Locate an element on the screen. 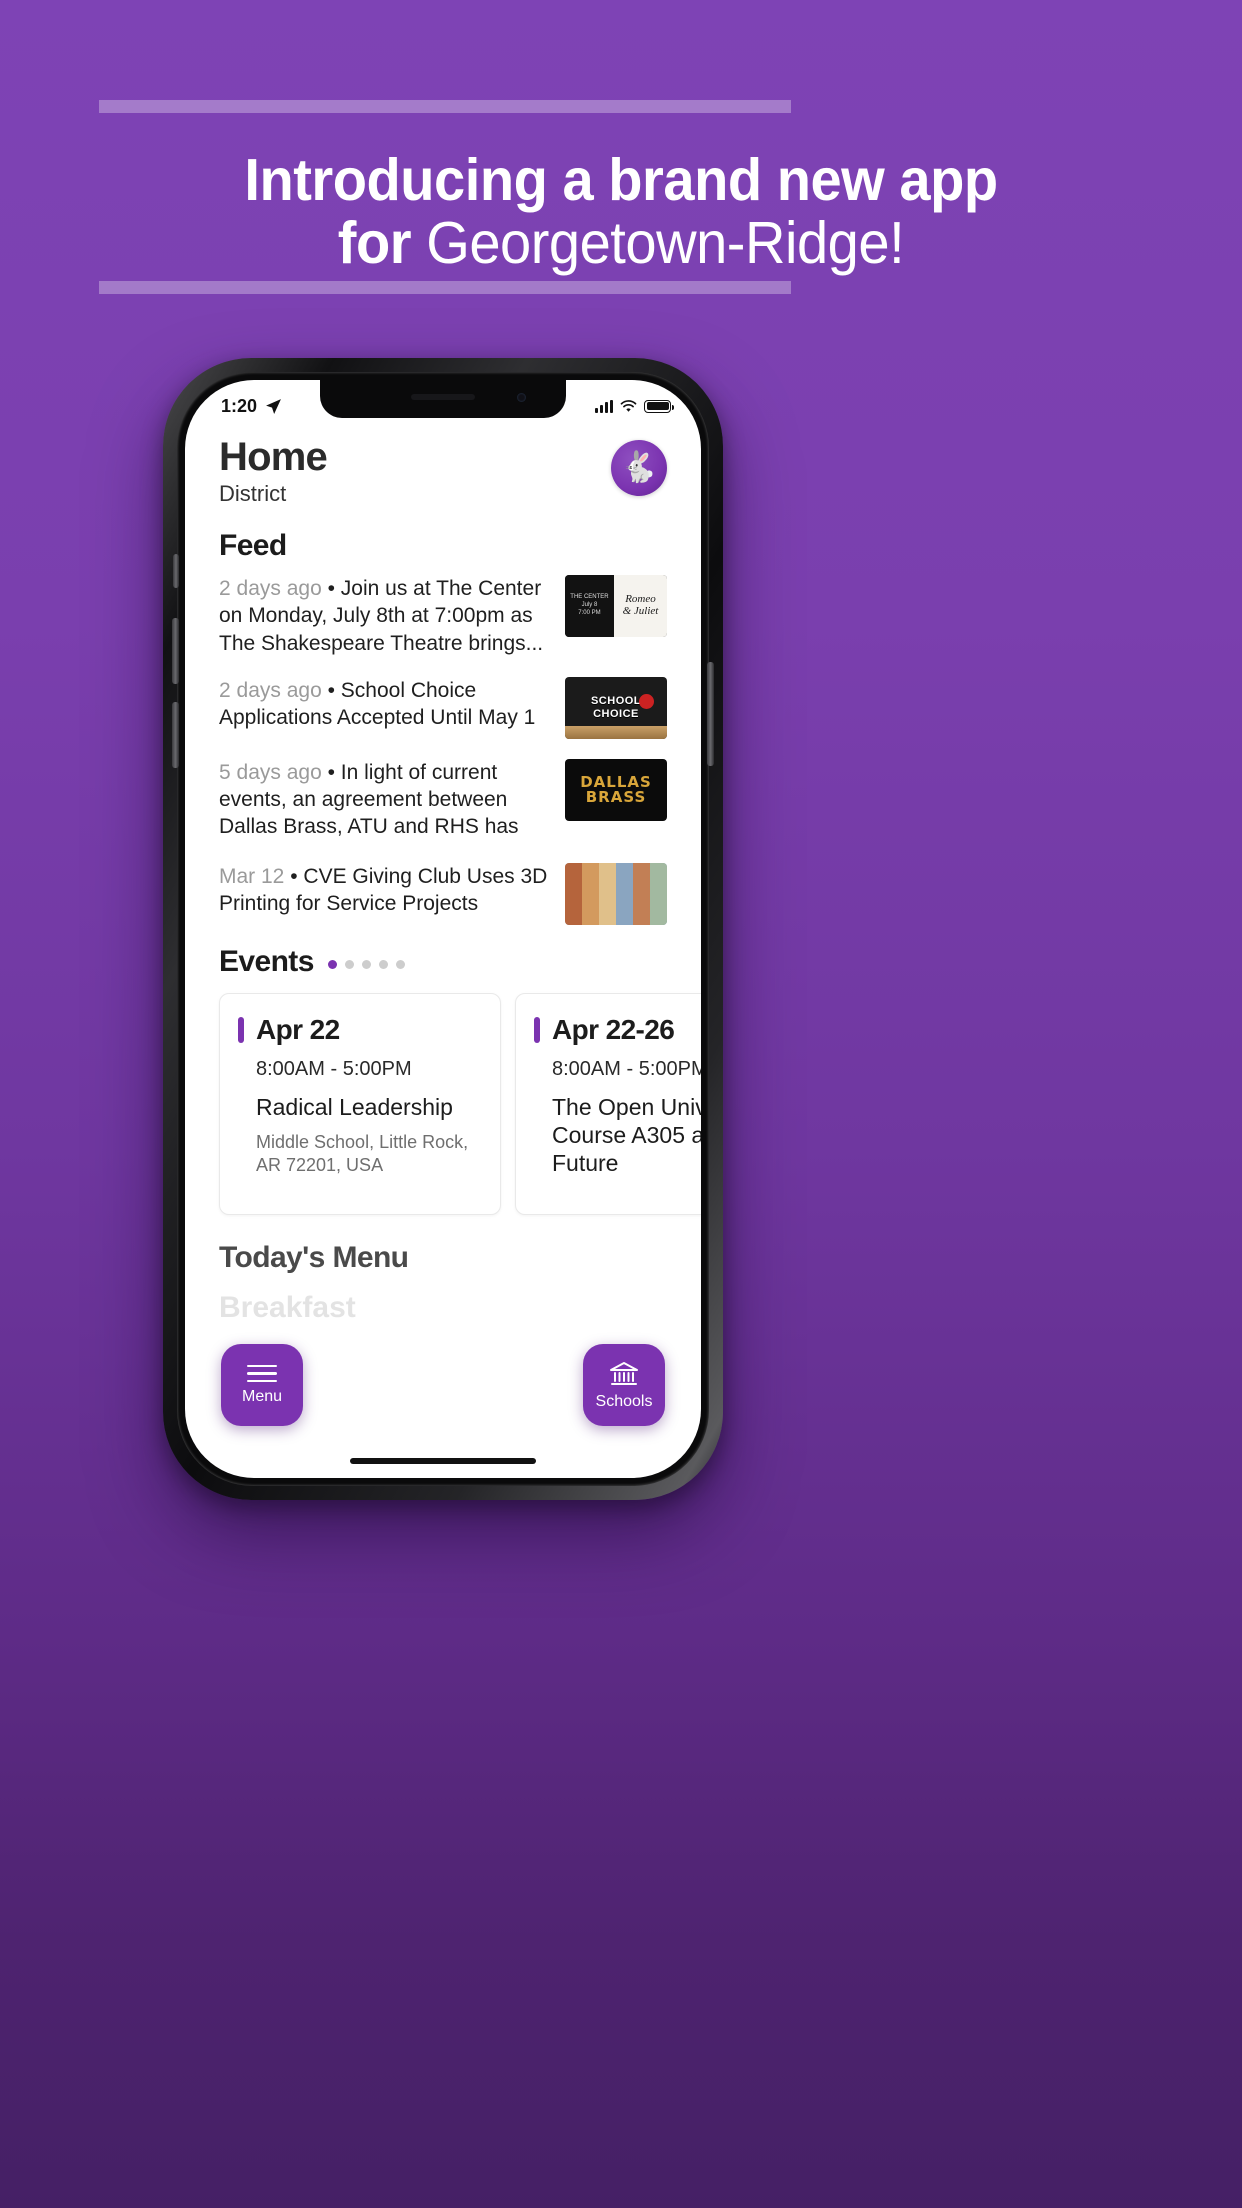 This screenshot has height=2208, width=1242. feed-item-age: 5 days ago is located at coordinates (270, 772).